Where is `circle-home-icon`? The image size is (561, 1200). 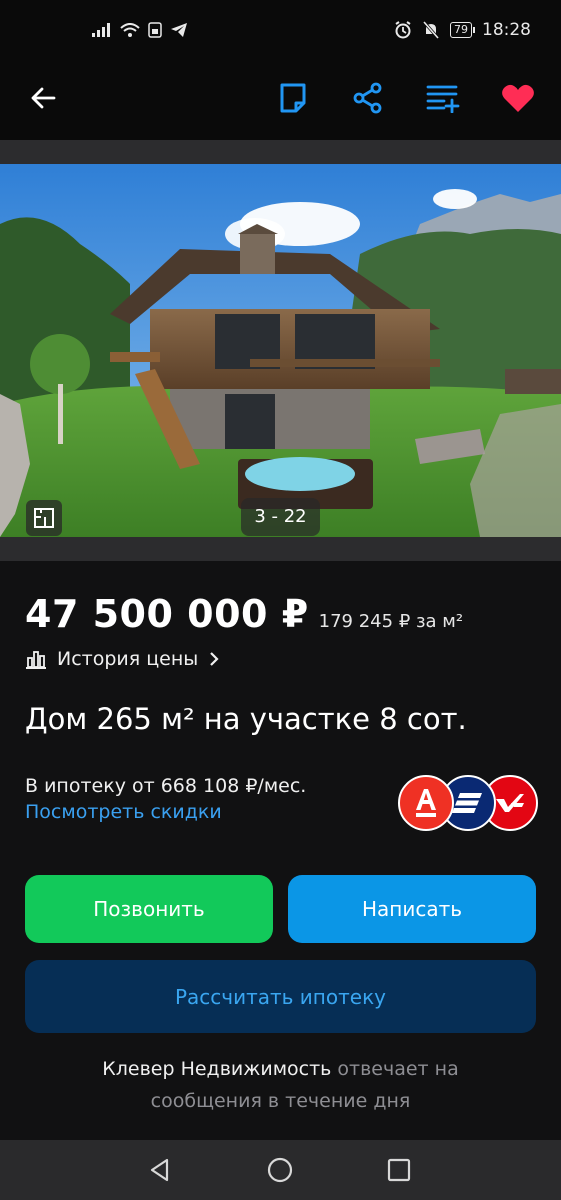 circle-home-icon is located at coordinates (280, 1170).